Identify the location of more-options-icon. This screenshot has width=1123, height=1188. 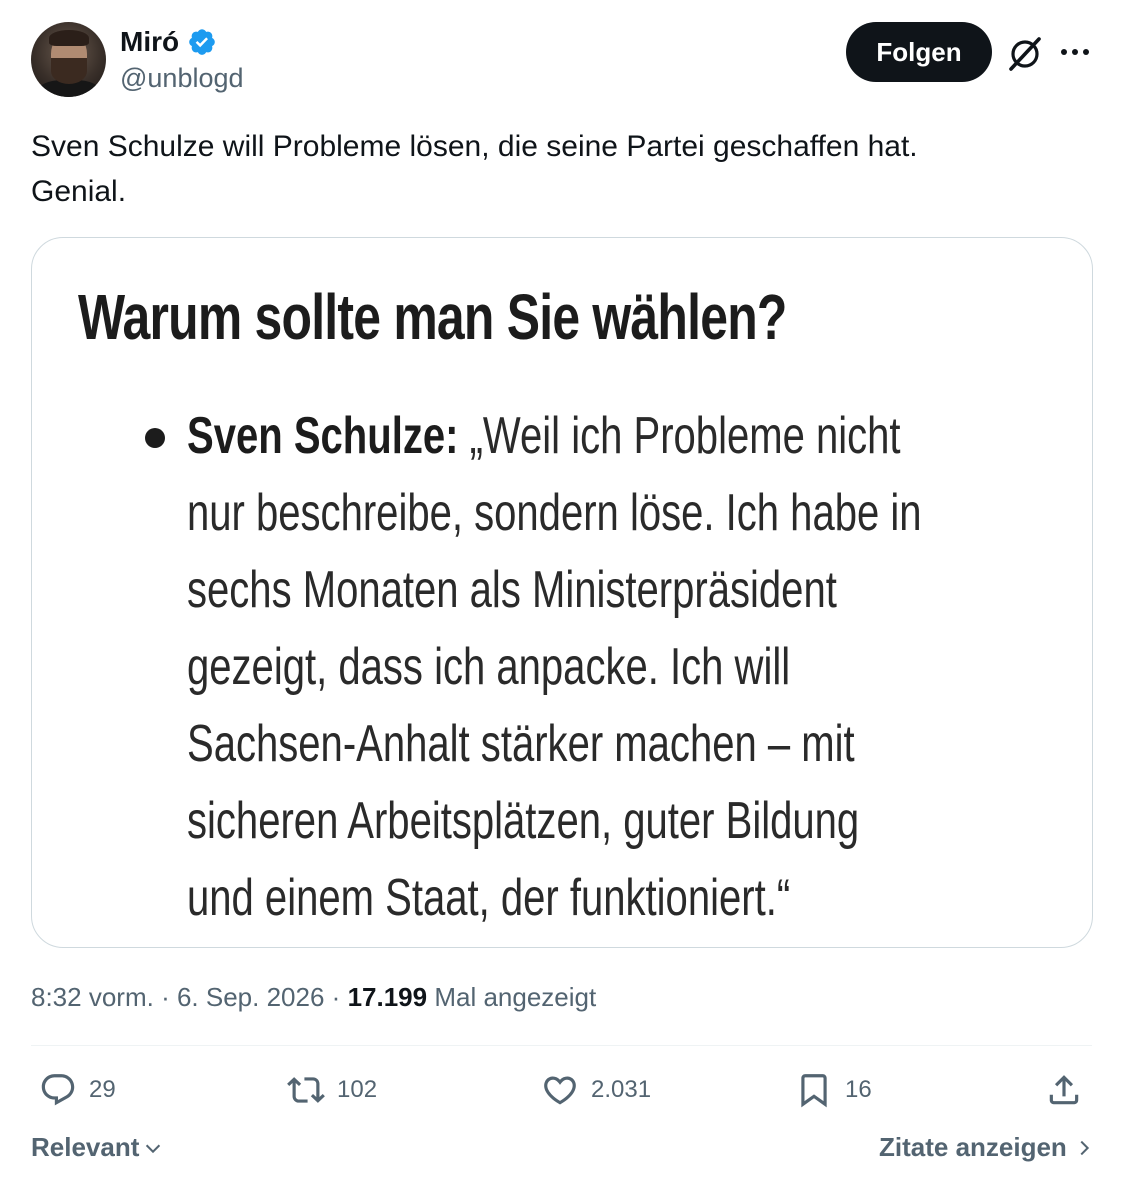
(1075, 52).